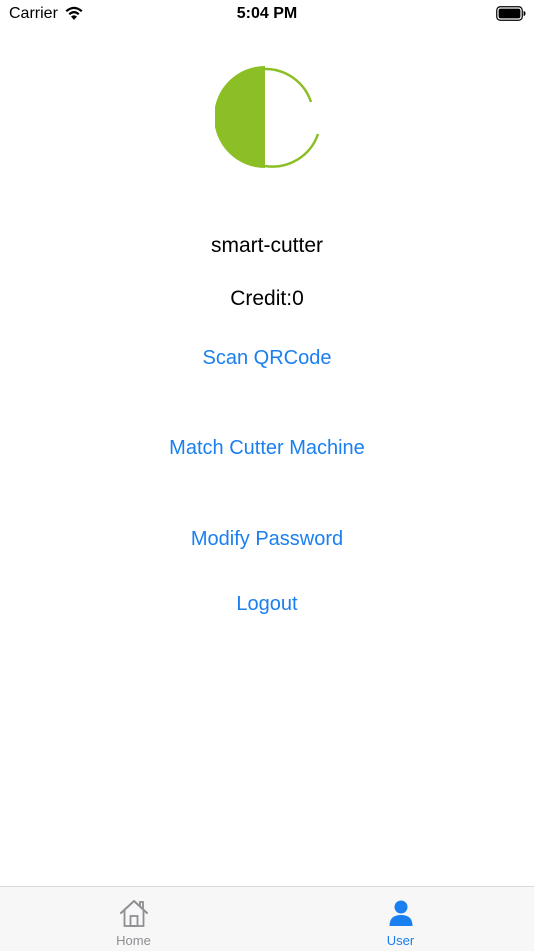 The image size is (534, 951). What do you see at coordinates (267, 358) in the screenshot?
I see `scan-qrcode-button: Scan QRCode` at bounding box center [267, 358].